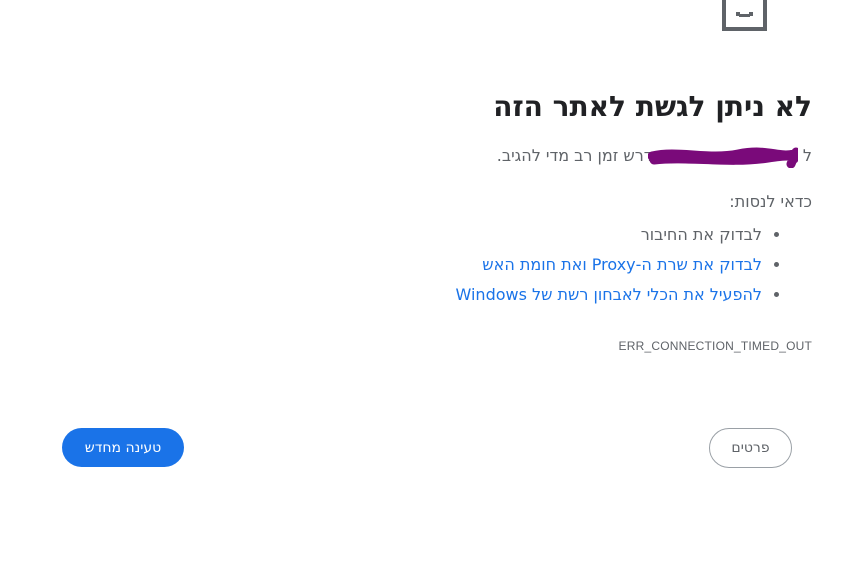  What do you see at coordinates (750, 448) in the screenshot?
I see `details-button: פרטים` at bounding box center [750, 448].